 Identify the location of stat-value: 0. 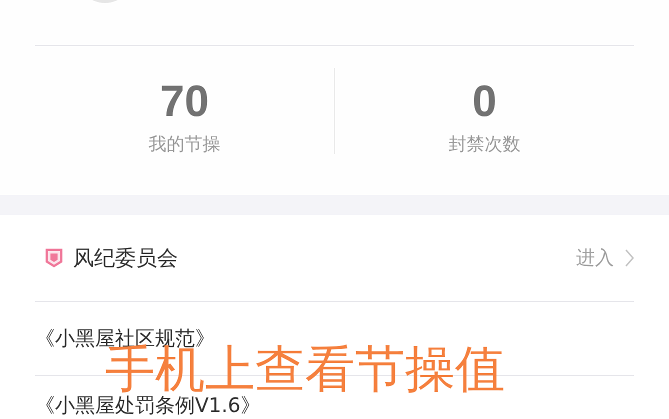
(484, 101).